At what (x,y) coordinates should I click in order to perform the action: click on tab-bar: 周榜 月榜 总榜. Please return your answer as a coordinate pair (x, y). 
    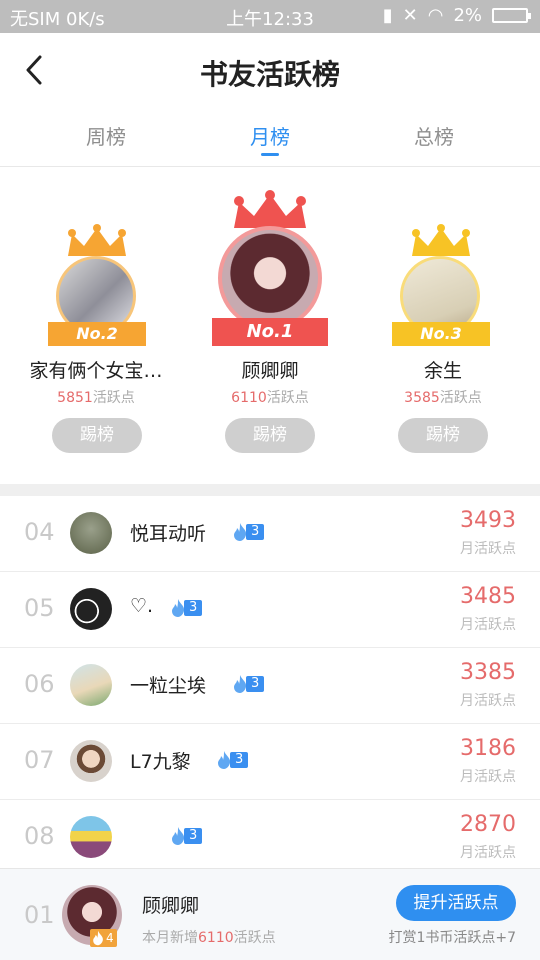
    Looking at the image, I should click on (270, 139).